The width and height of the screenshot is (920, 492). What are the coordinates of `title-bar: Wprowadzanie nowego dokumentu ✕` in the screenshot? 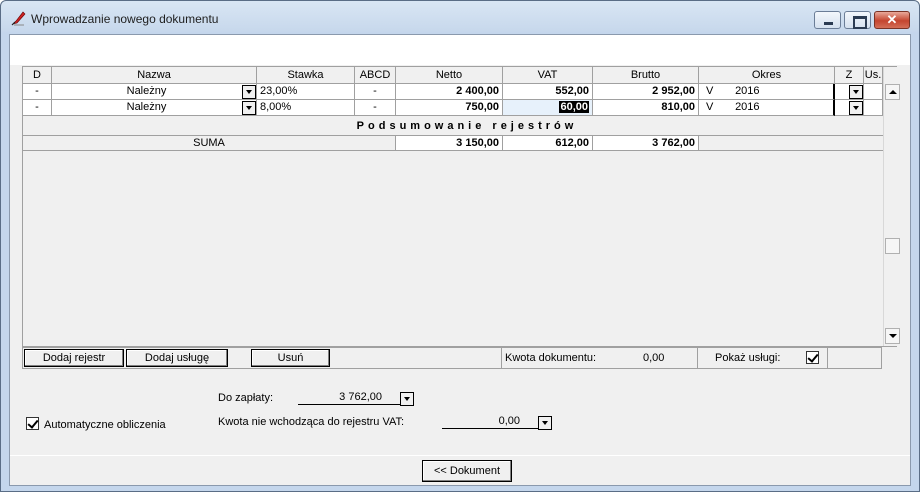 It's located at (460, 18).